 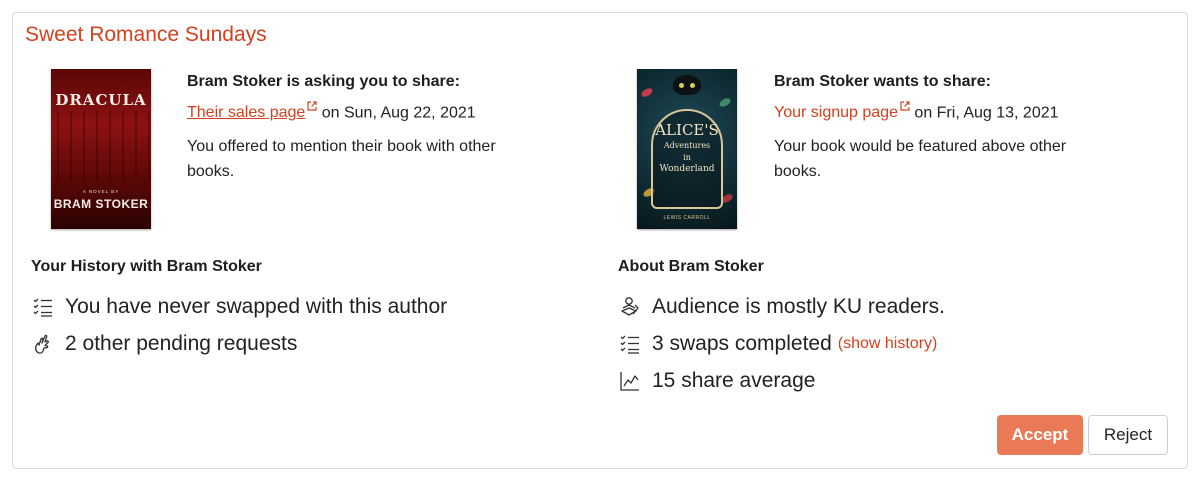 I want to click on reader-icon, so click(x=630, y=307).